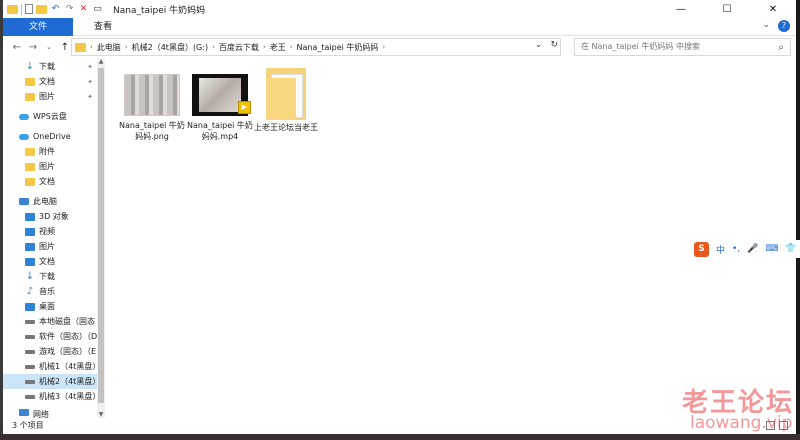 This screenshot has width=800, height=440. Describe the element at coordinates (50, 306) in the screenshot. I see `sidebar-item-desktop: 桌面` at that location.